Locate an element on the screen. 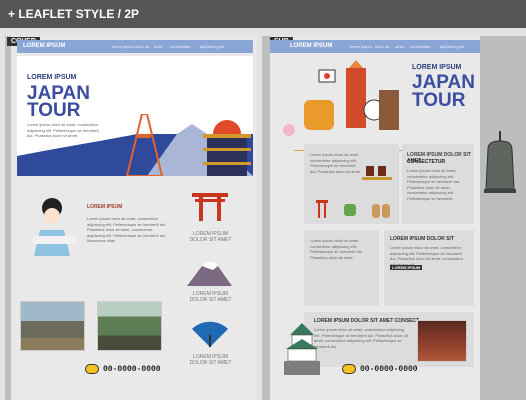 The height and width of the screenshot is (400, 526). sub-nav-item: dolor sit is located at coordinates (382, 46).